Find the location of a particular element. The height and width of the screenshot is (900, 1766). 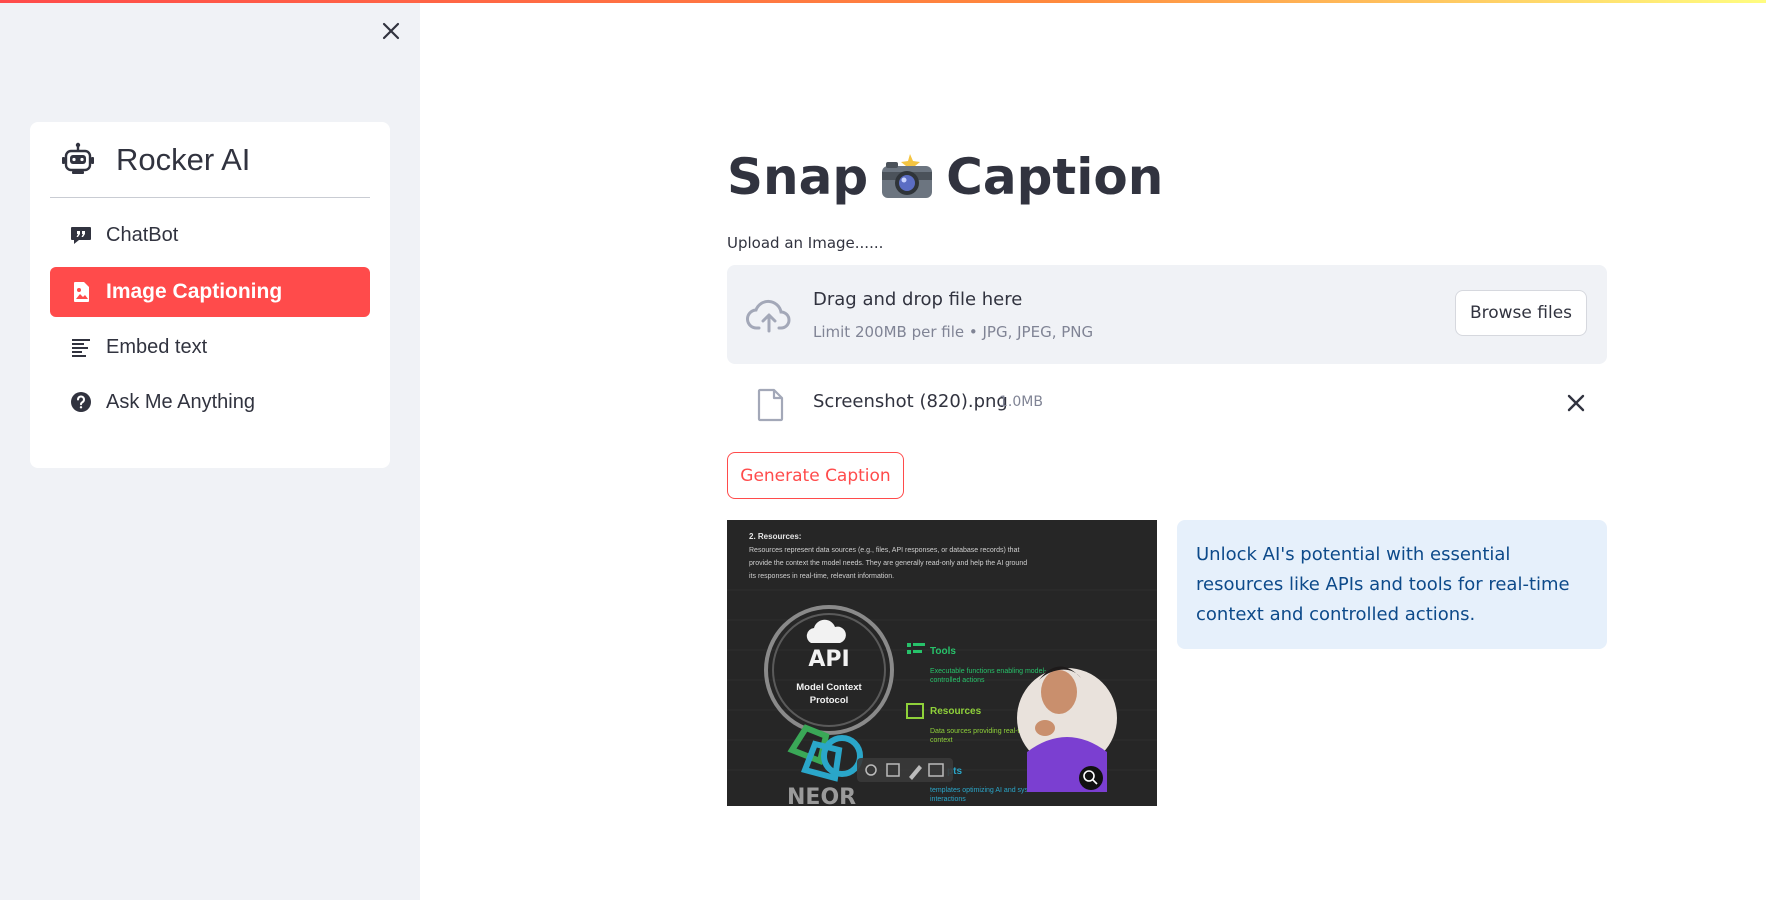

menu-item-label: Image Captioning is located at coordinates (194, 291).